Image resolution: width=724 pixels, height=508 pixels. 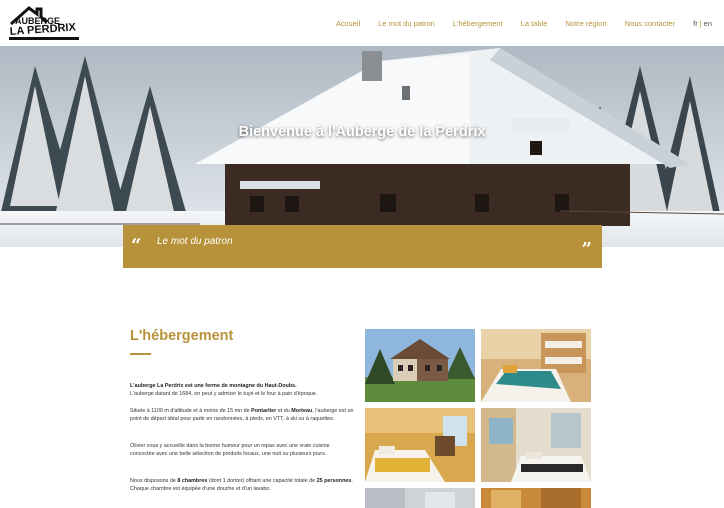 What do you see at coordinates (362, 132) in the screenshot?
I see `hero-title: Bienvenue à l'Auberge de la Perdrix` at bounding box center [362, 132].